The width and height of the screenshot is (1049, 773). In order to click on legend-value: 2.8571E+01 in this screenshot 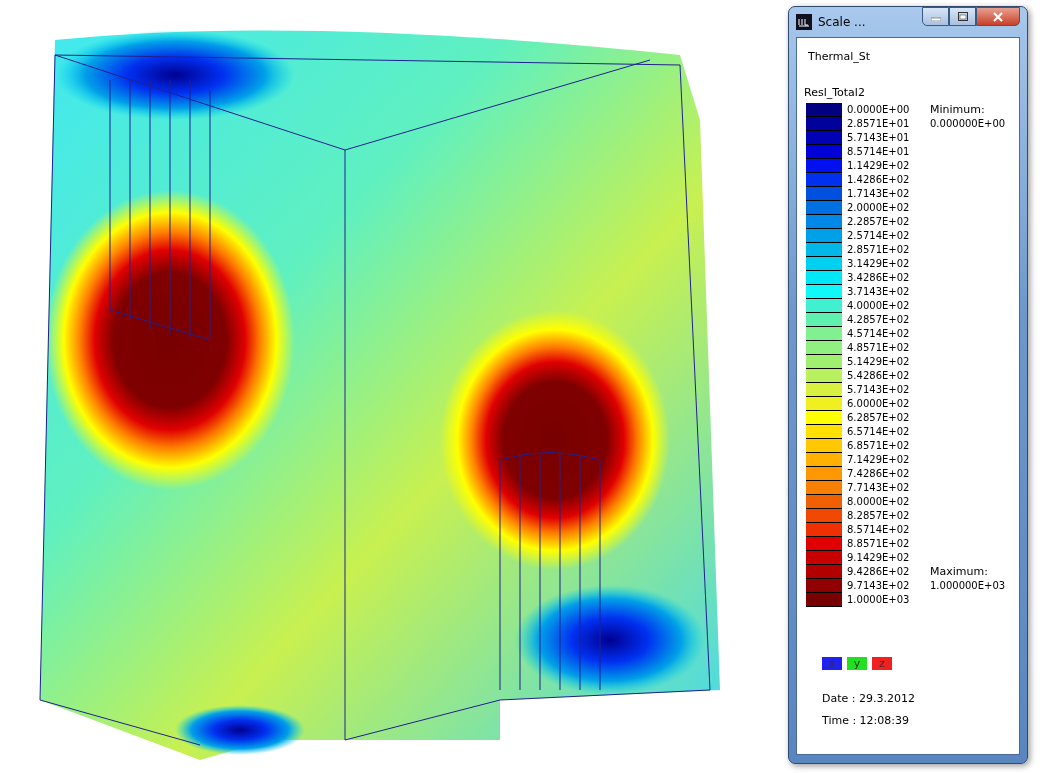, I will do `click(879, 124)`.